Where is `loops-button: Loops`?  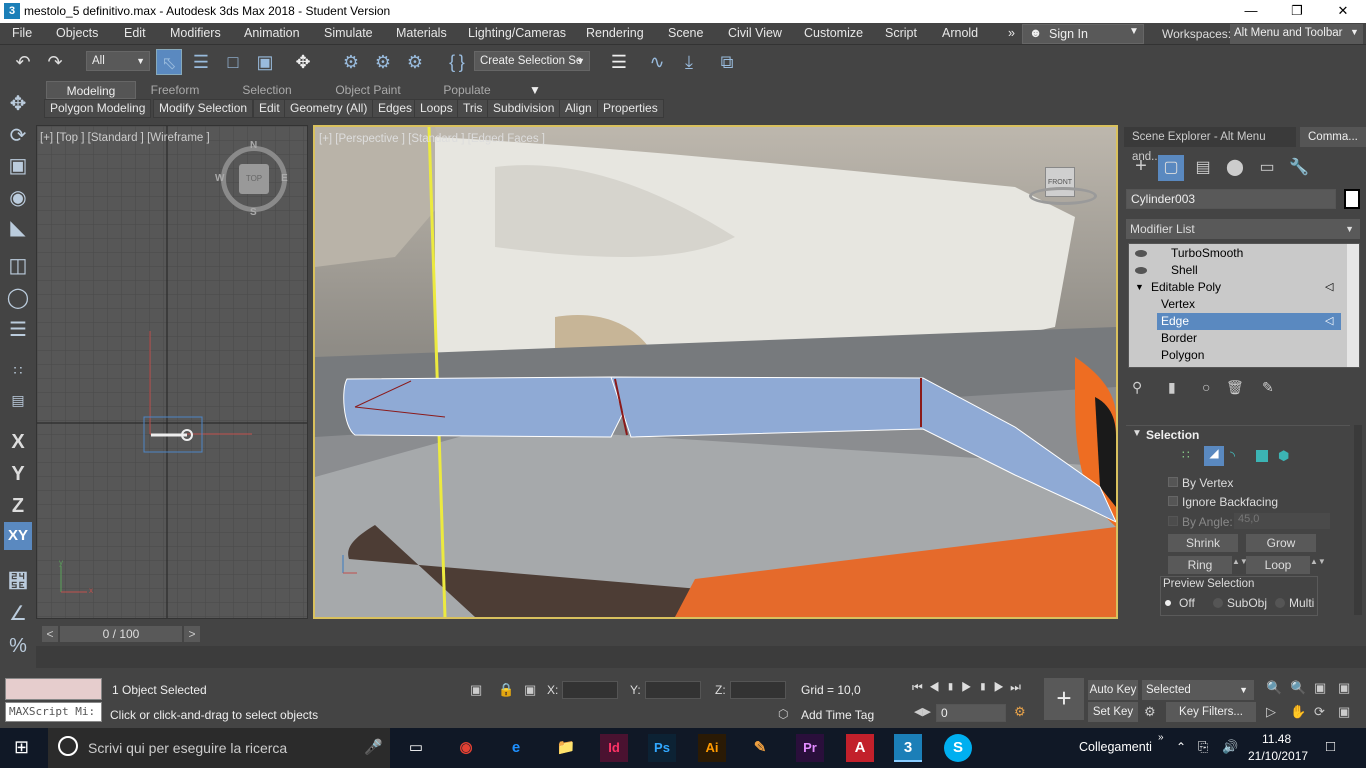 loops-button: Loops is located at coordinates (436, 108).